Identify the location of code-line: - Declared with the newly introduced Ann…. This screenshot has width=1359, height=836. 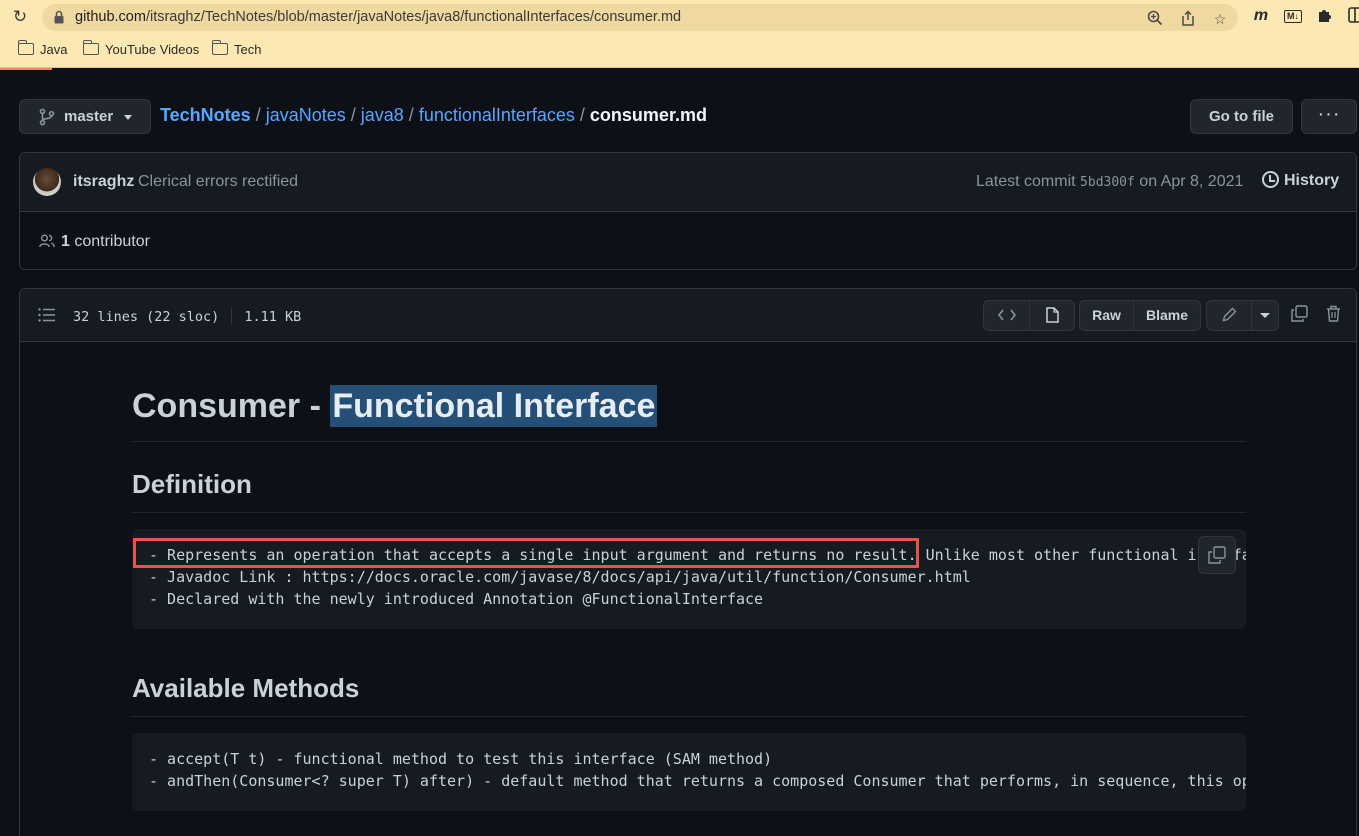
(456, 599).